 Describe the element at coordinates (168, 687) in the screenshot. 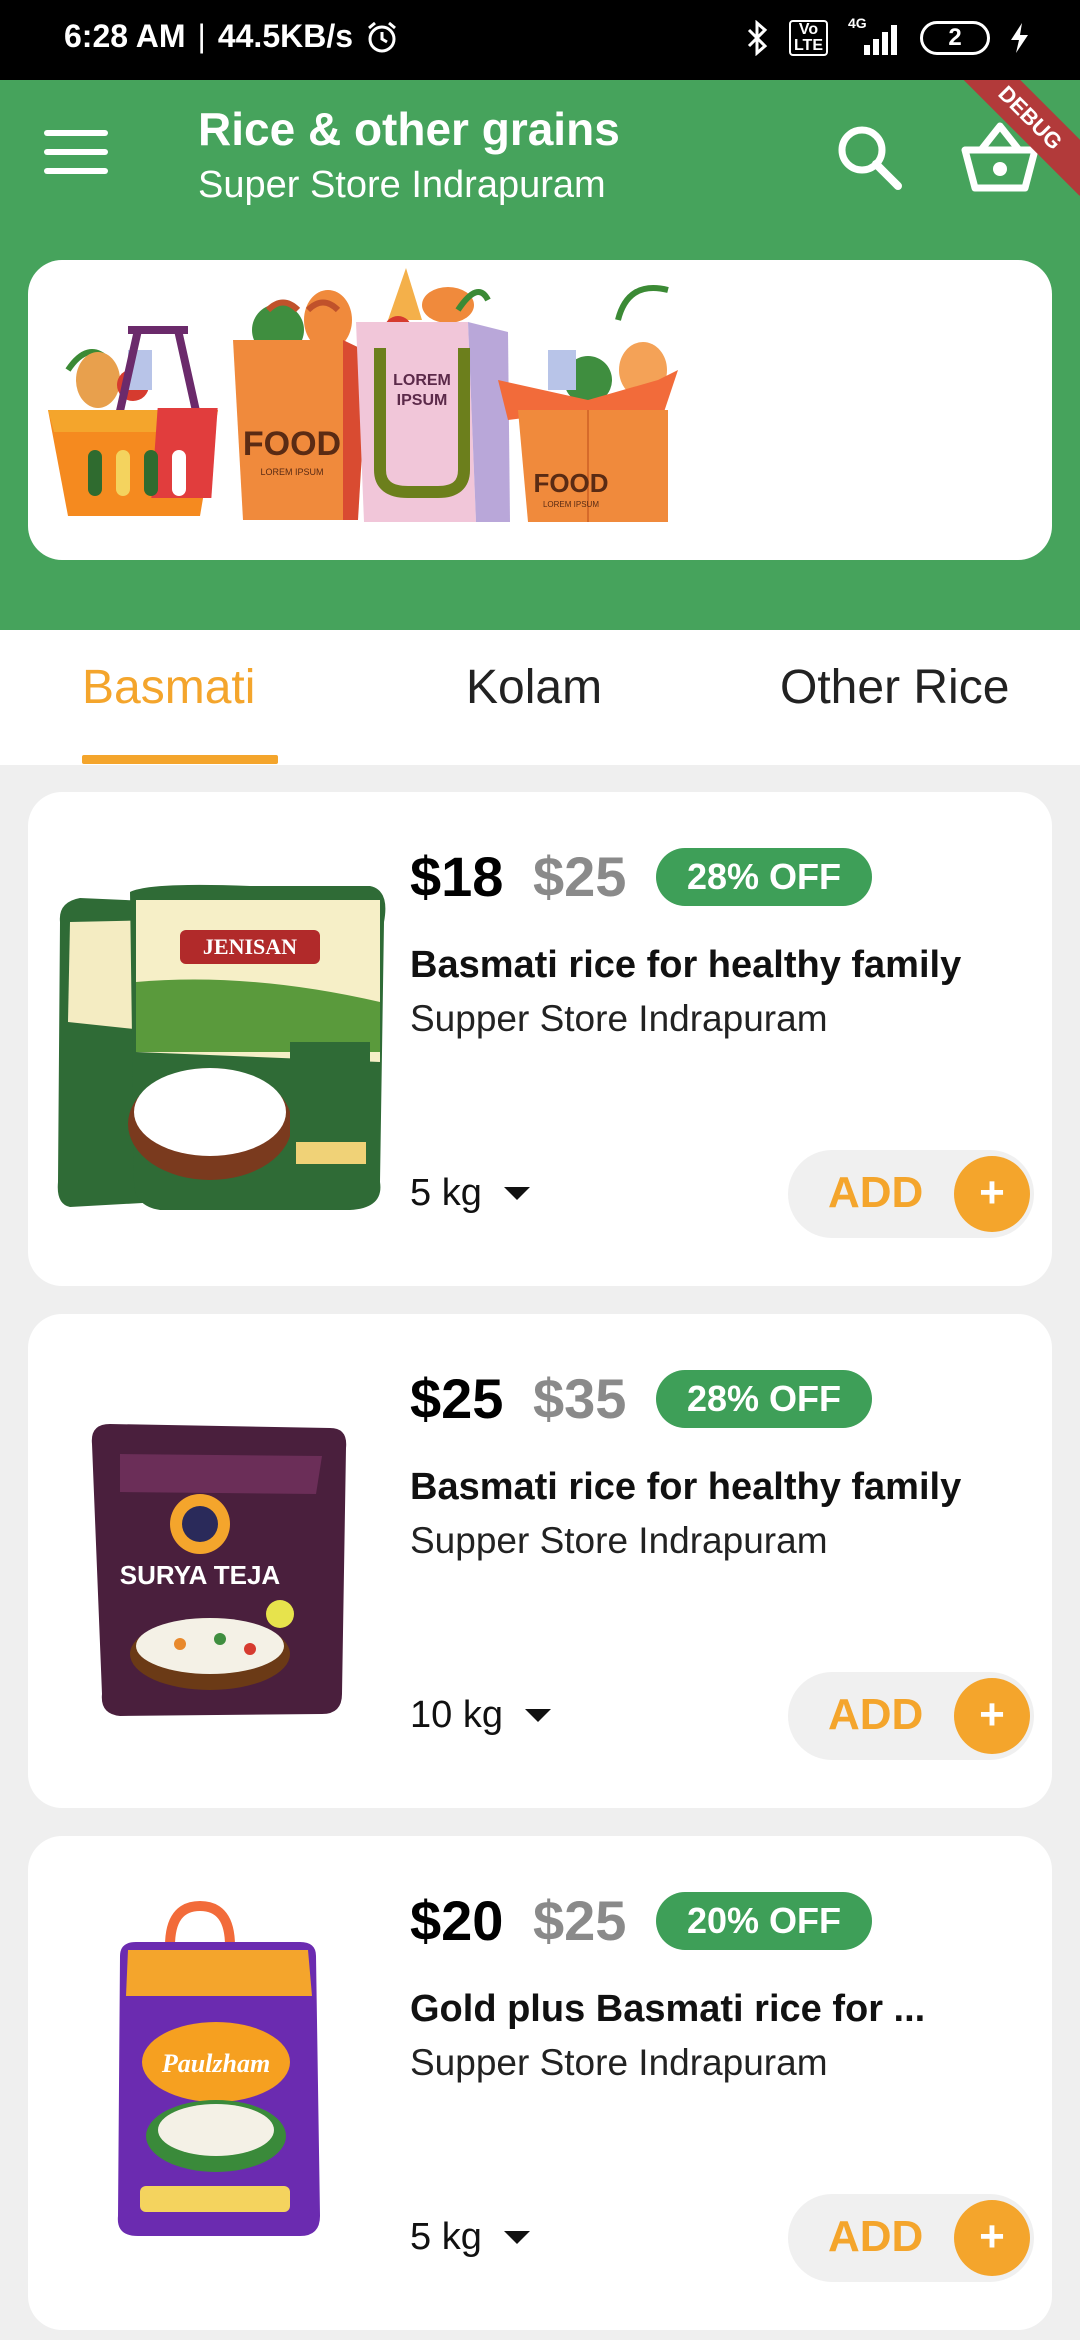

I see `tab-basmati: Basmati` at that location.